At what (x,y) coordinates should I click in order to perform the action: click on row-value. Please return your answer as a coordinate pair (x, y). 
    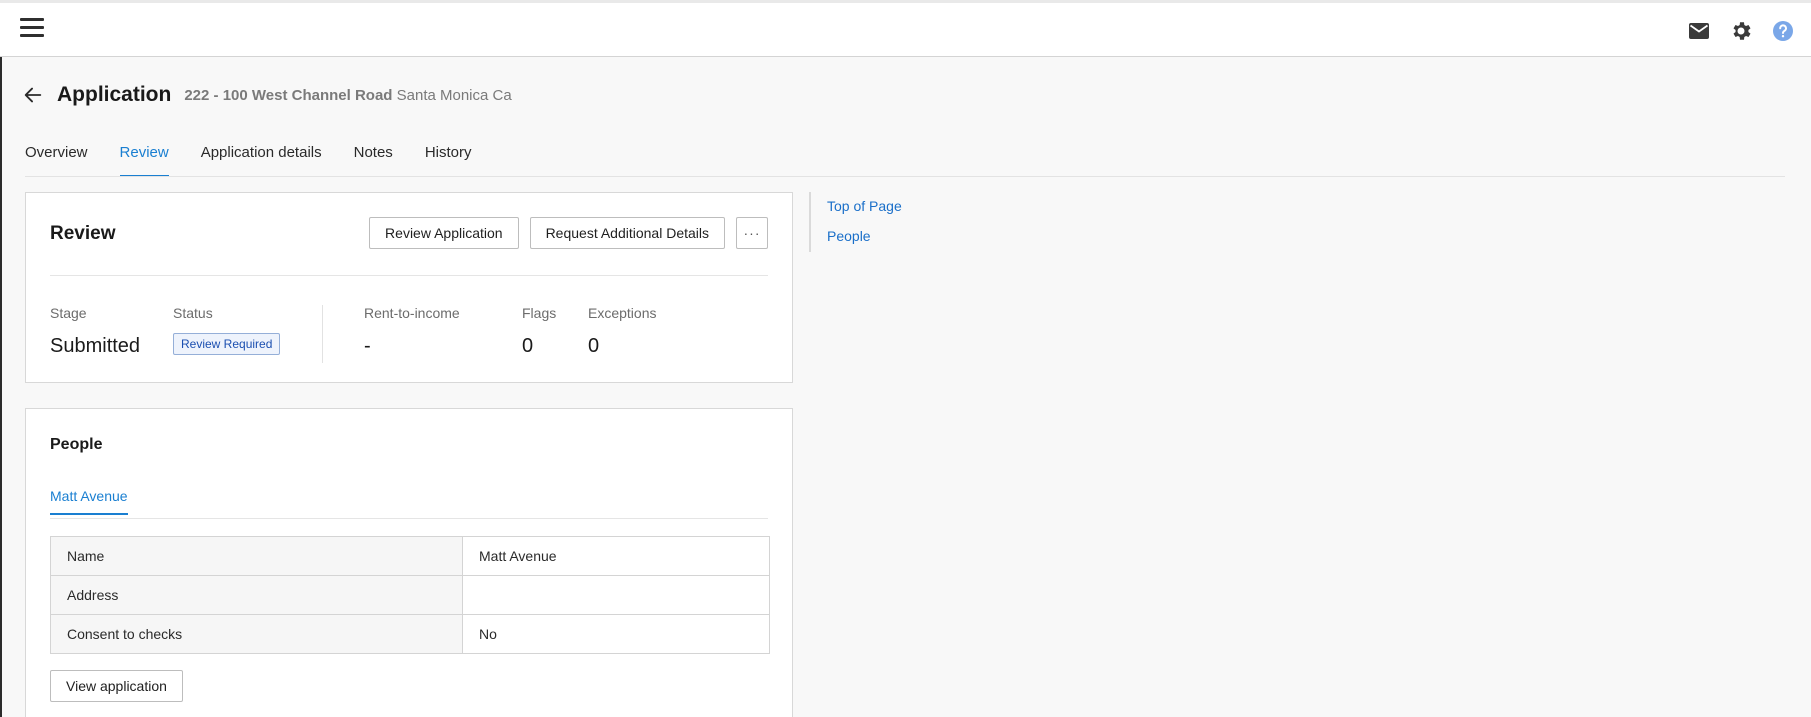
    Looking at the image, I should click on (616, 595).